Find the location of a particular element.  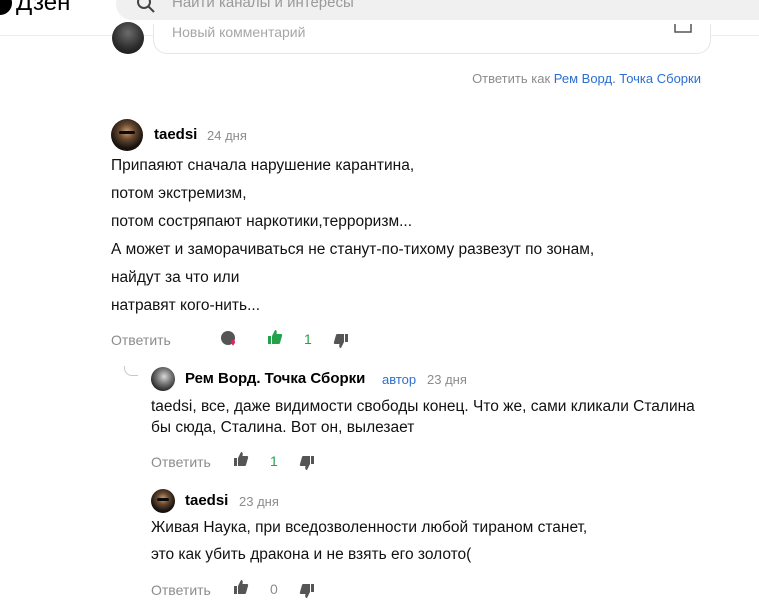

search-input: Найти каналы и интересы is located at coordinates (437, 10).